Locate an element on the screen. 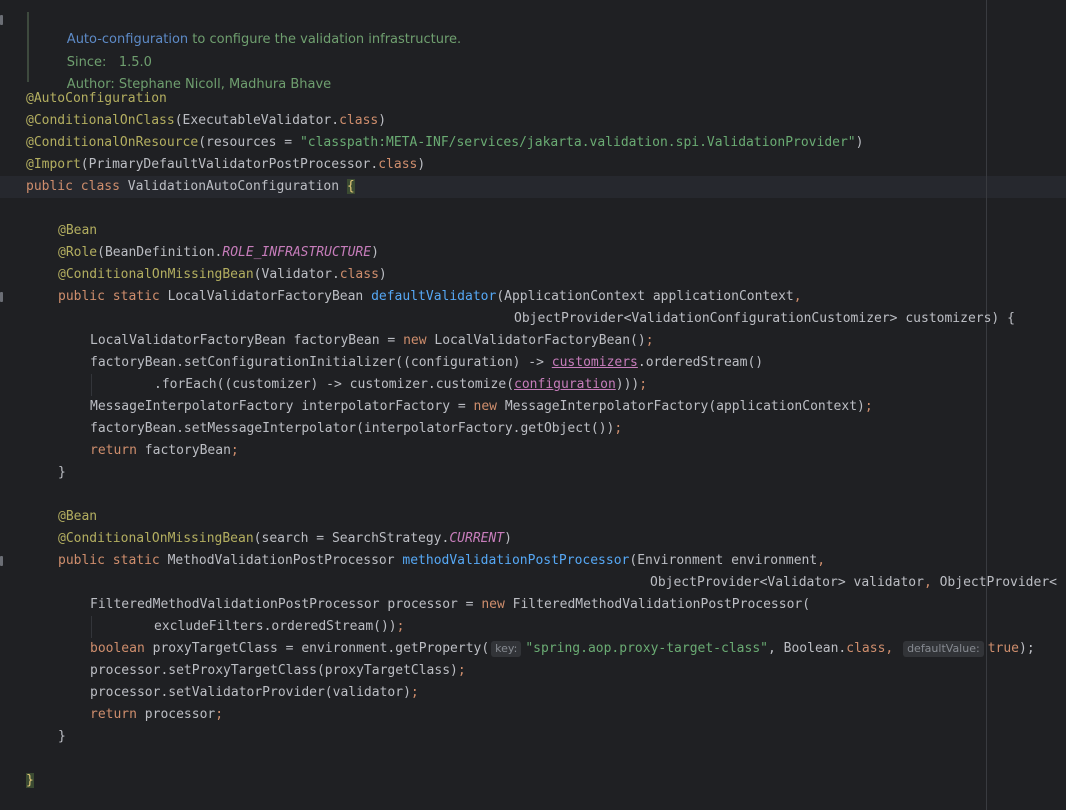 The width and height of the screenshot is (1066, 810). parameter-hint-key: key: is located at coordinates (506, 649).